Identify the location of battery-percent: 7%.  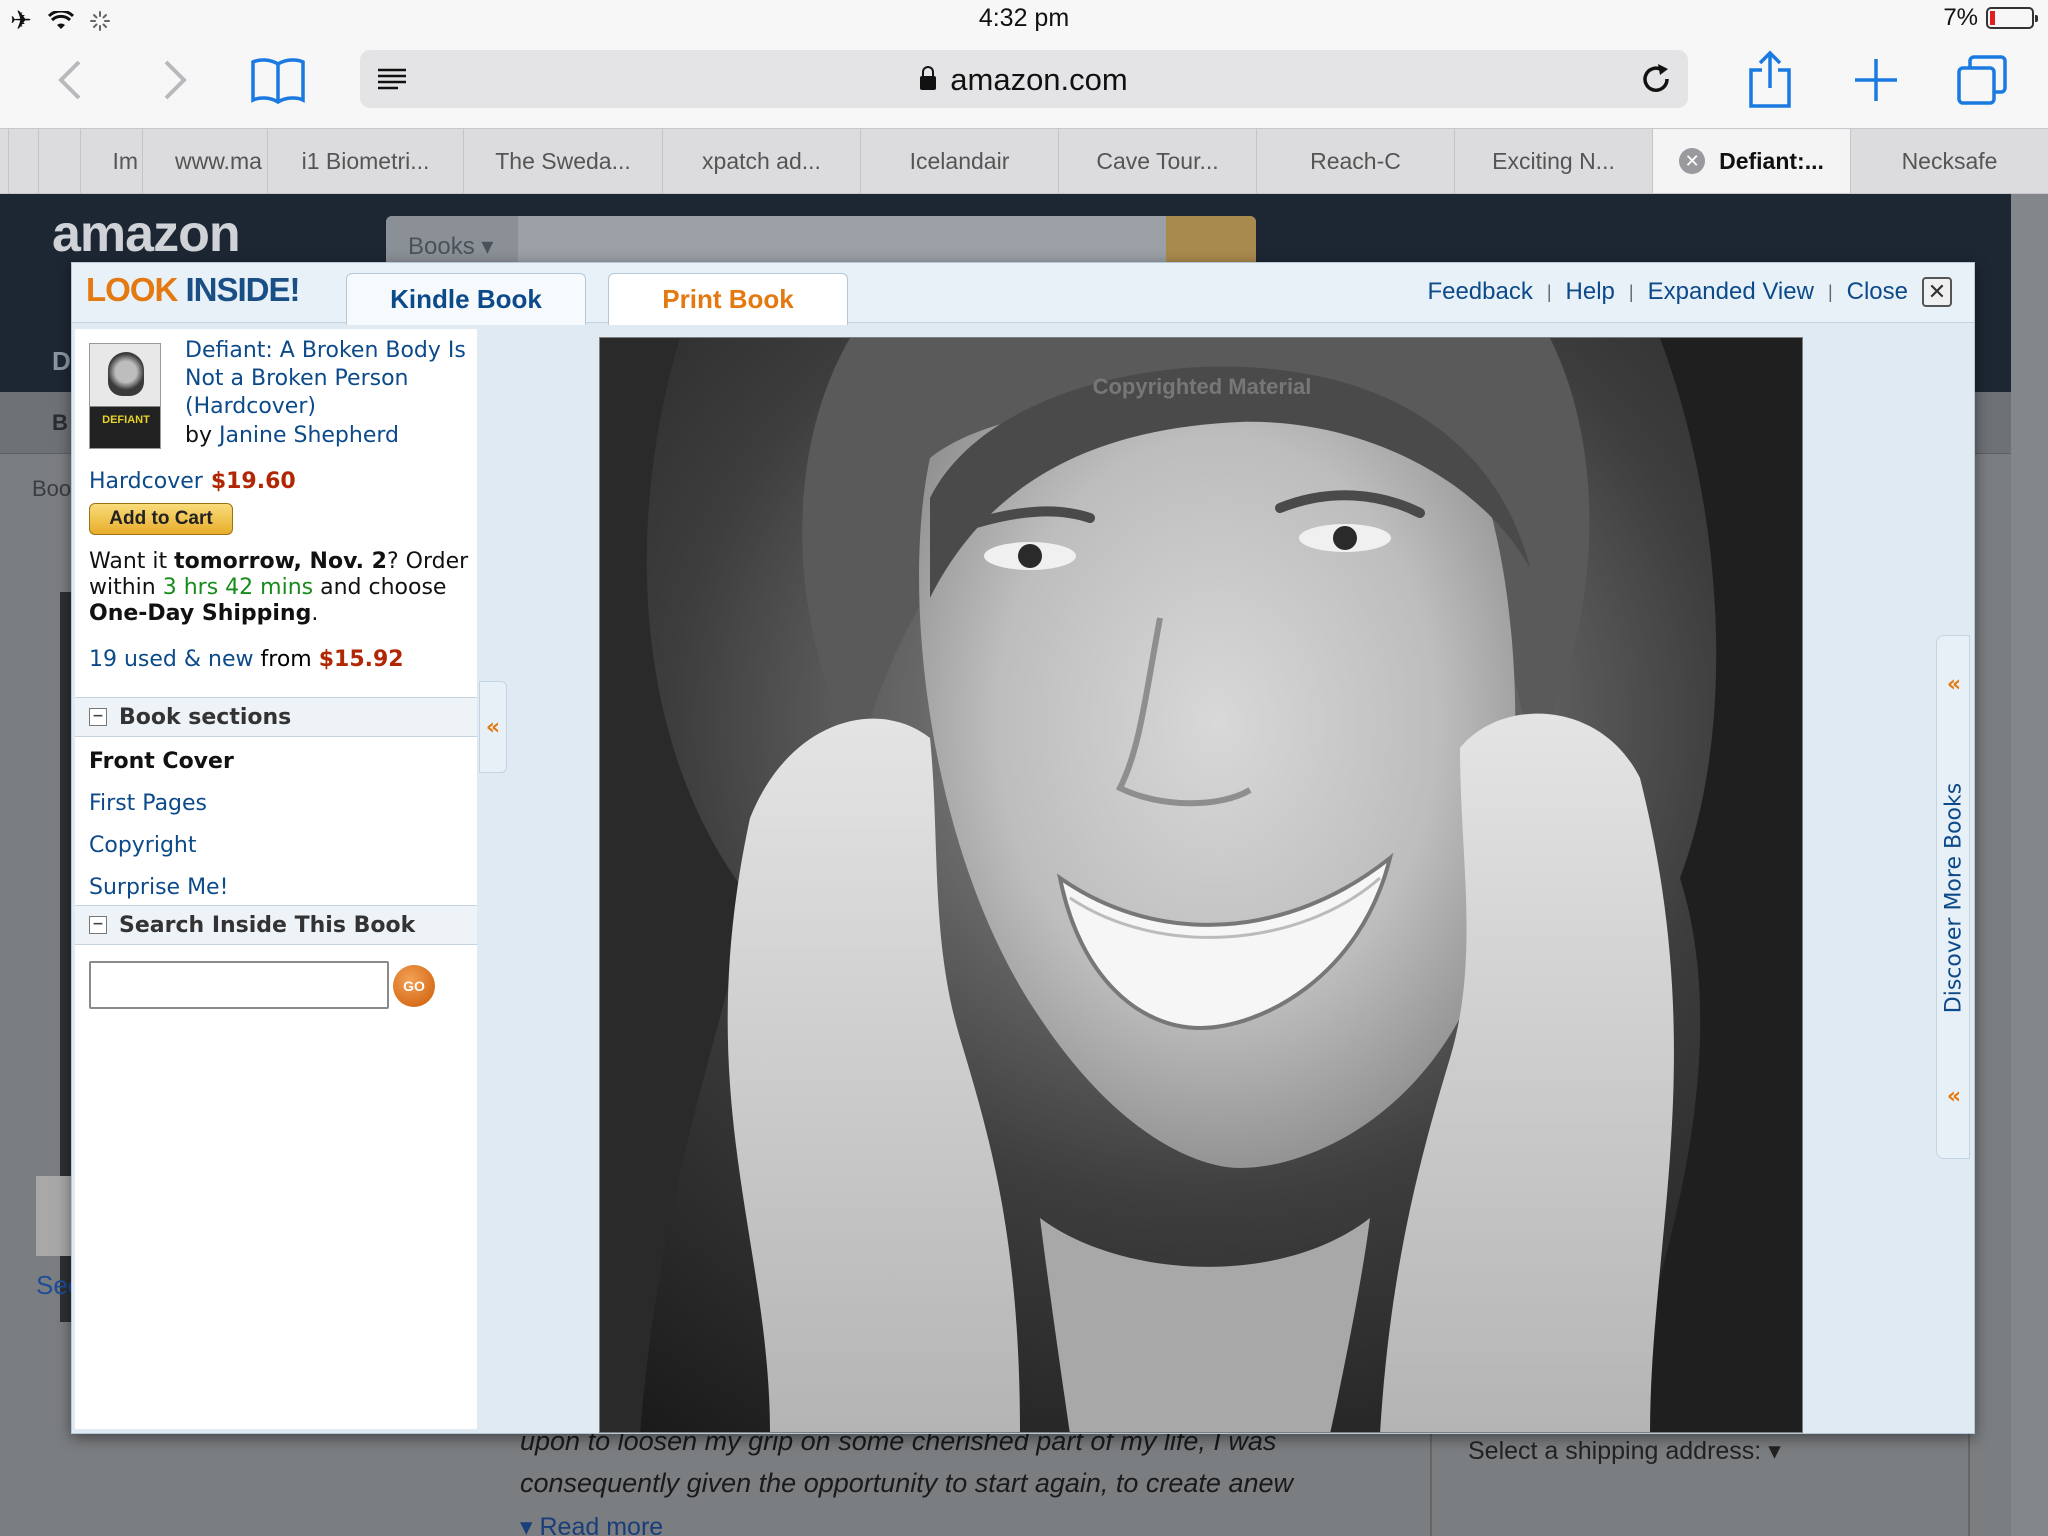
(1960, 17).